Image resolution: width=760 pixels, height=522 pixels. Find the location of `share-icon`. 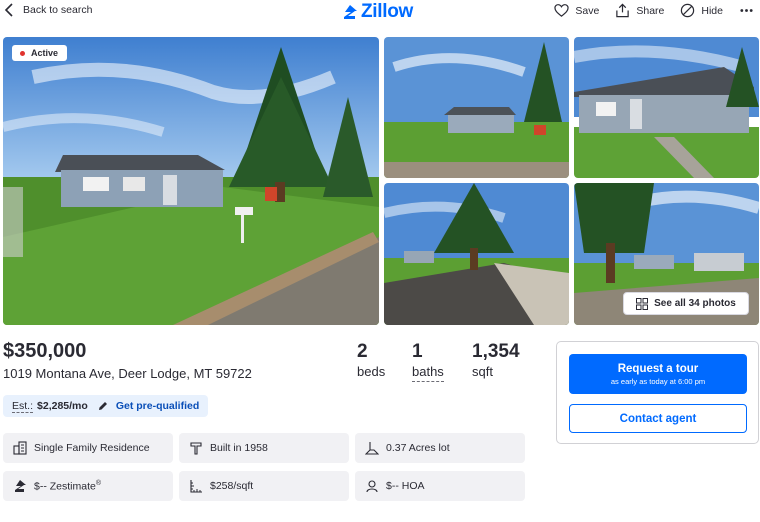

share-icon is located at coordinates (623, 10).